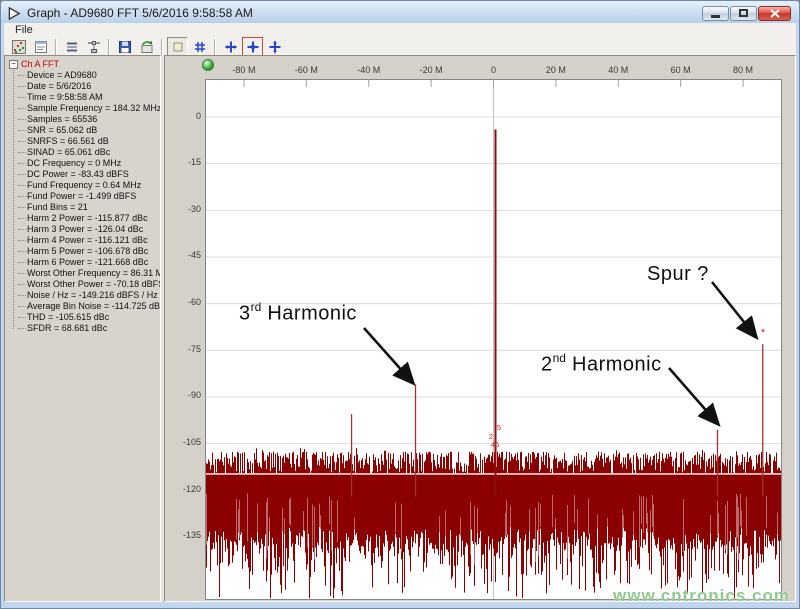  What do you see at coordinates (87, 317) in the screenshot?
I see `tree-item: THD = -105.615 dBc` at bounding box center [87, 317].